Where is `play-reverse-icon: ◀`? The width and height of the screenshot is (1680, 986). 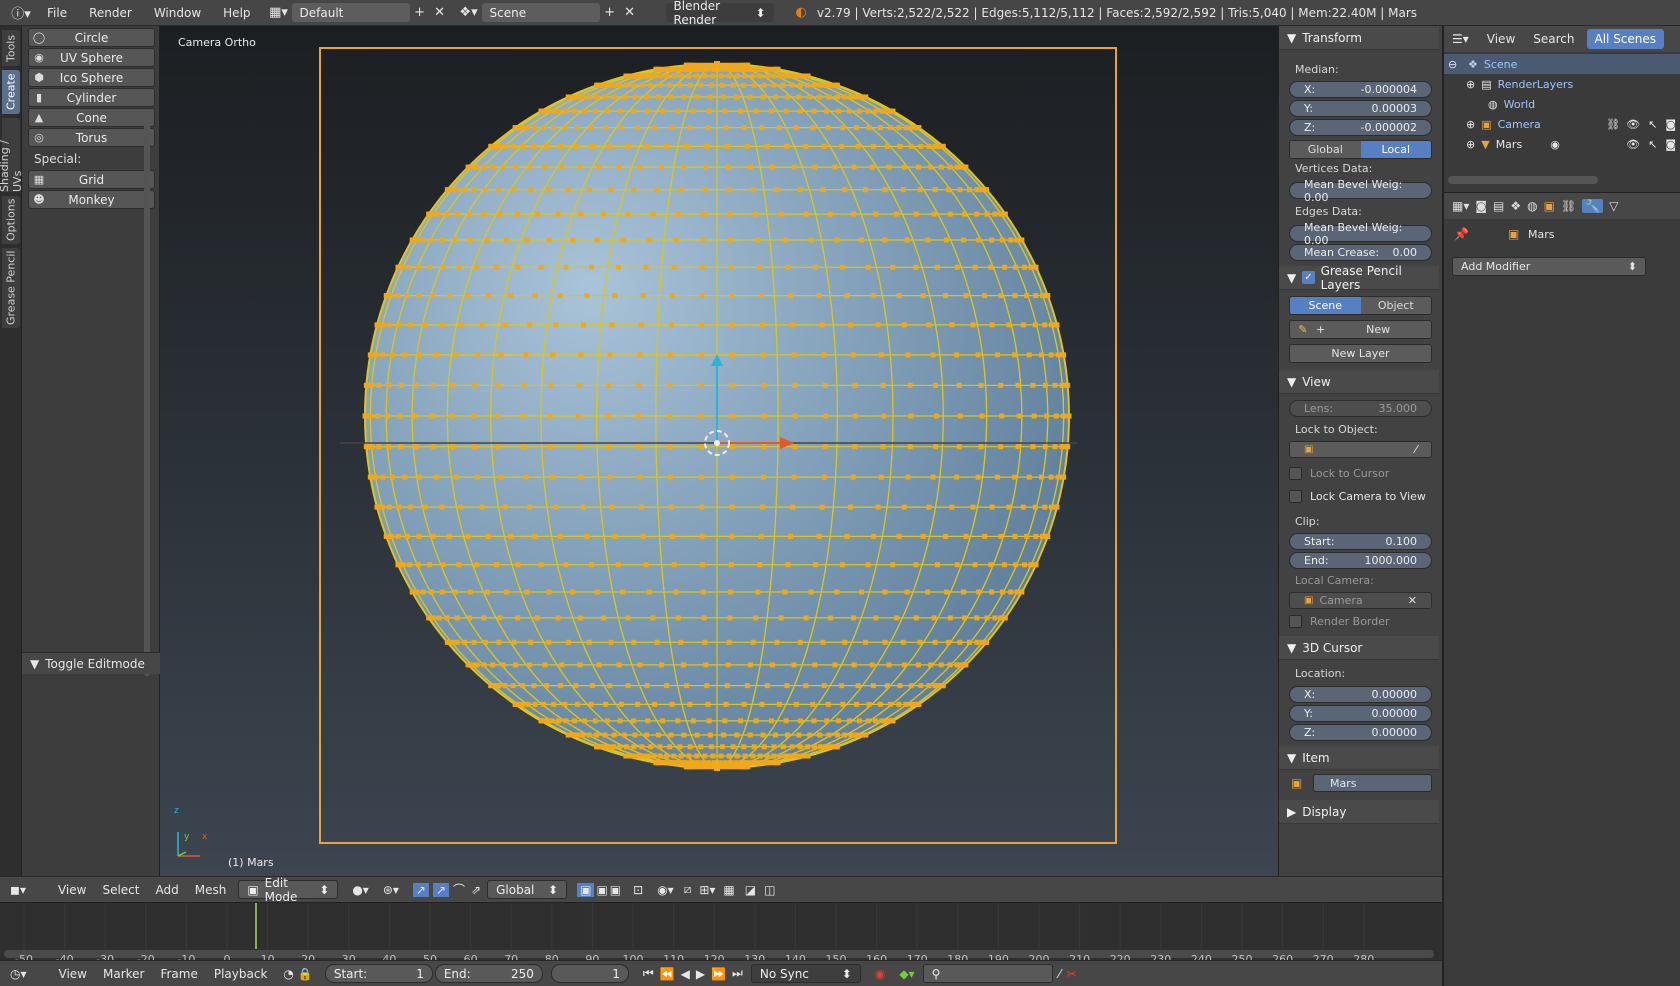 play-reverse-icon: ◀ is located at coordinates (685, 974).